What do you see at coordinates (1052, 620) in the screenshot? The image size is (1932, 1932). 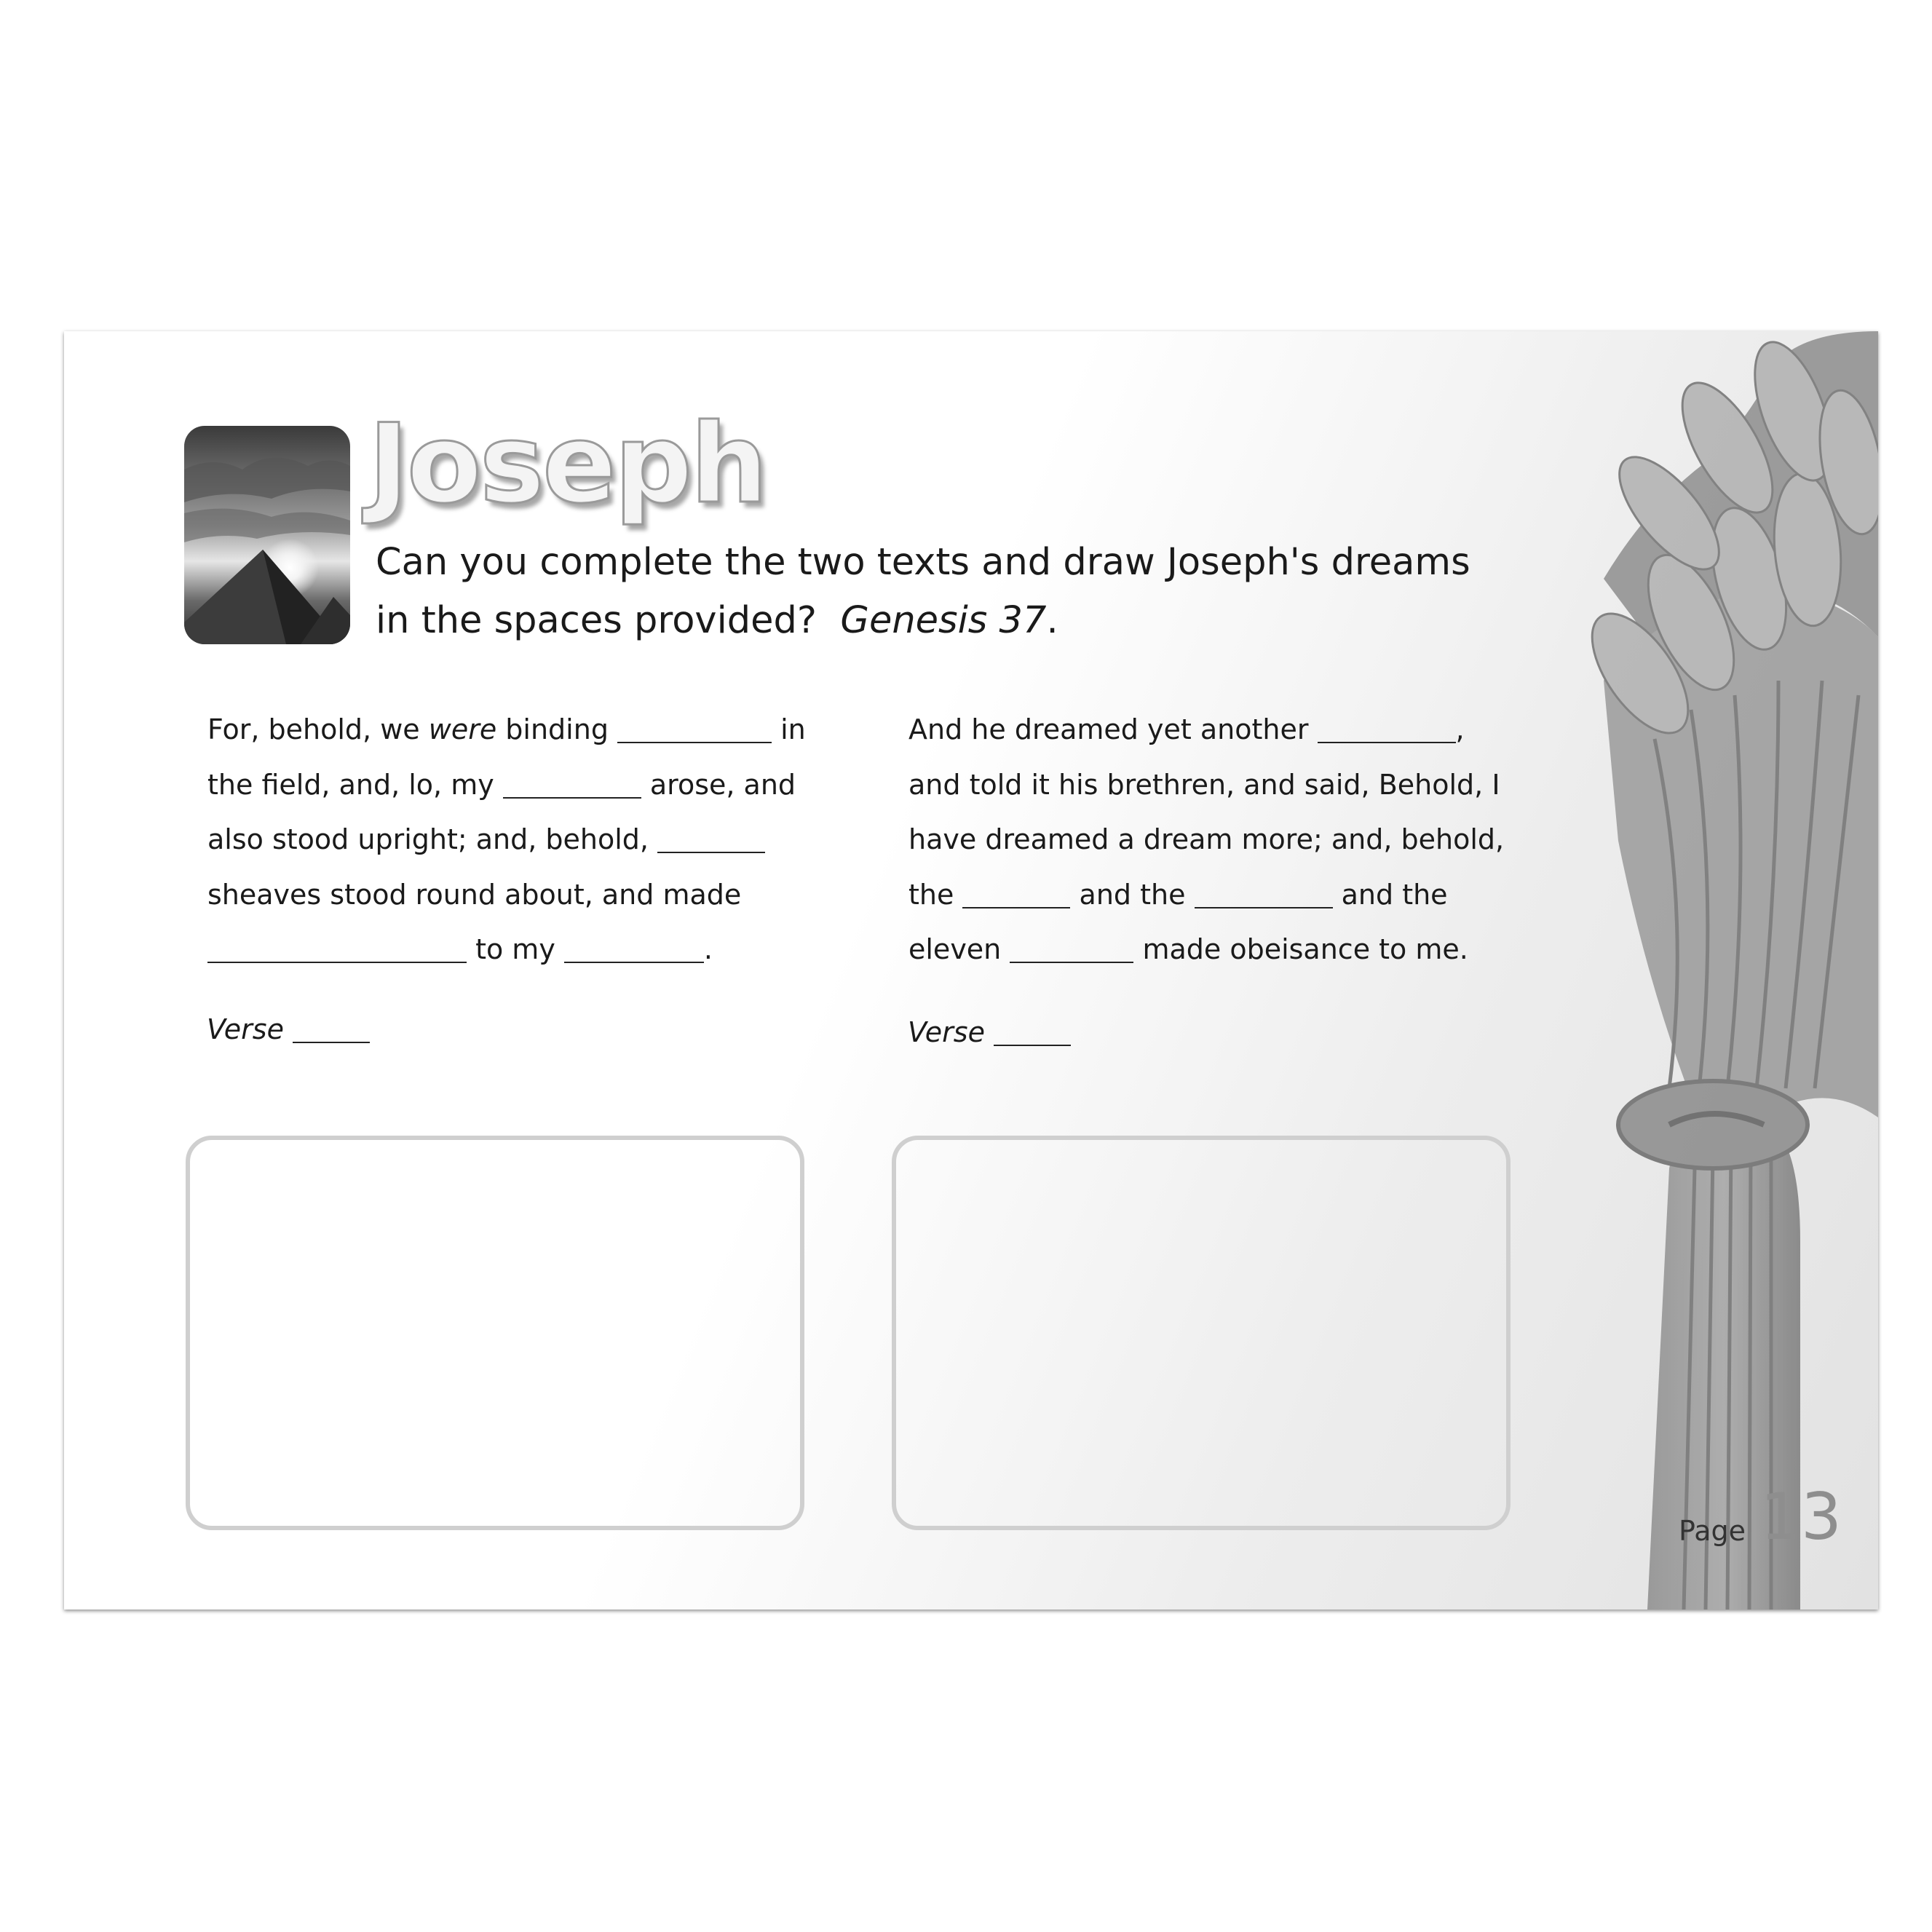 I see `reference-period: .` at bounding box center [1052, 620].